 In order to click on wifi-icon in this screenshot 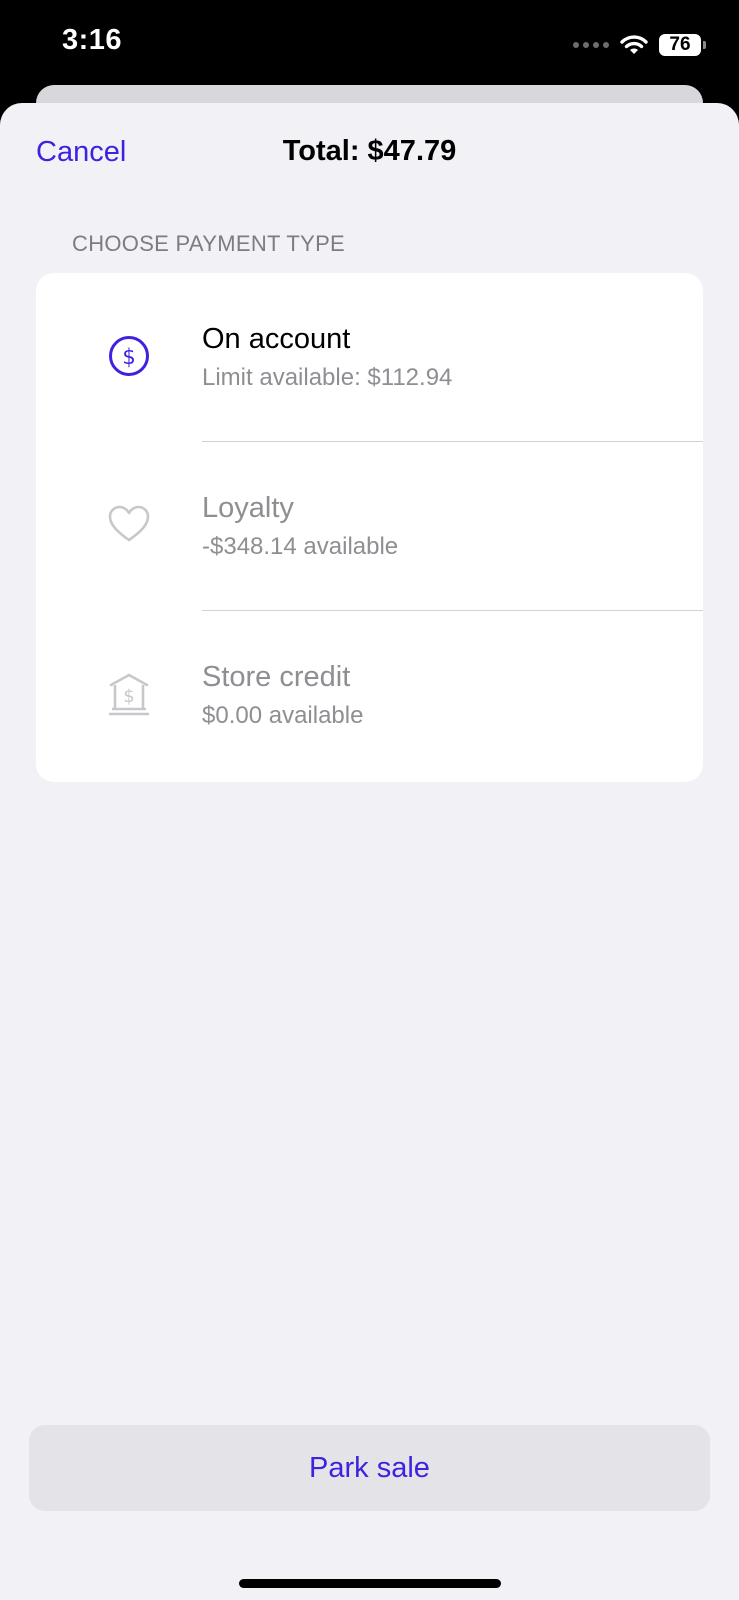, I will do `click(634, 44)`.